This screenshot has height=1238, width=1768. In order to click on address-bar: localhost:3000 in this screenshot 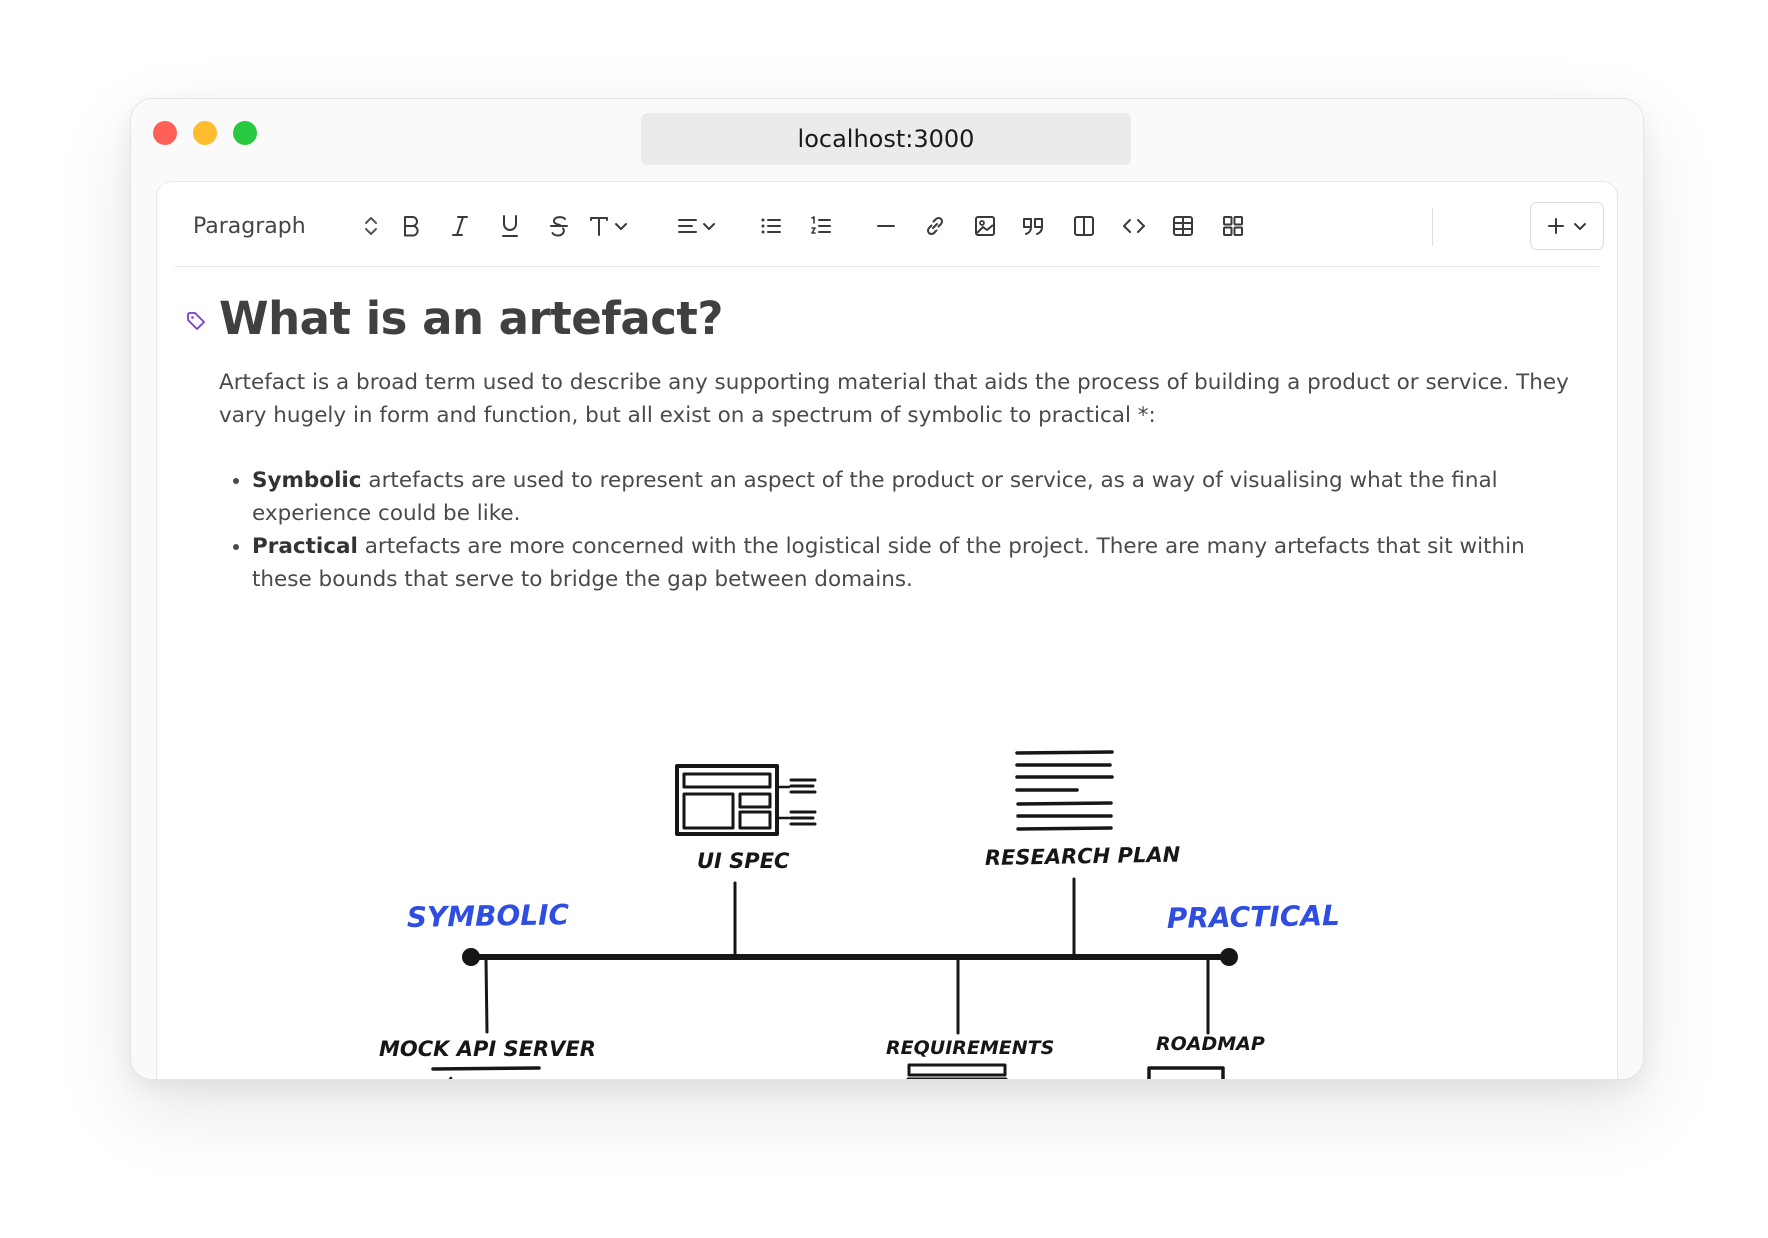, I will do `click(886, 139)`.